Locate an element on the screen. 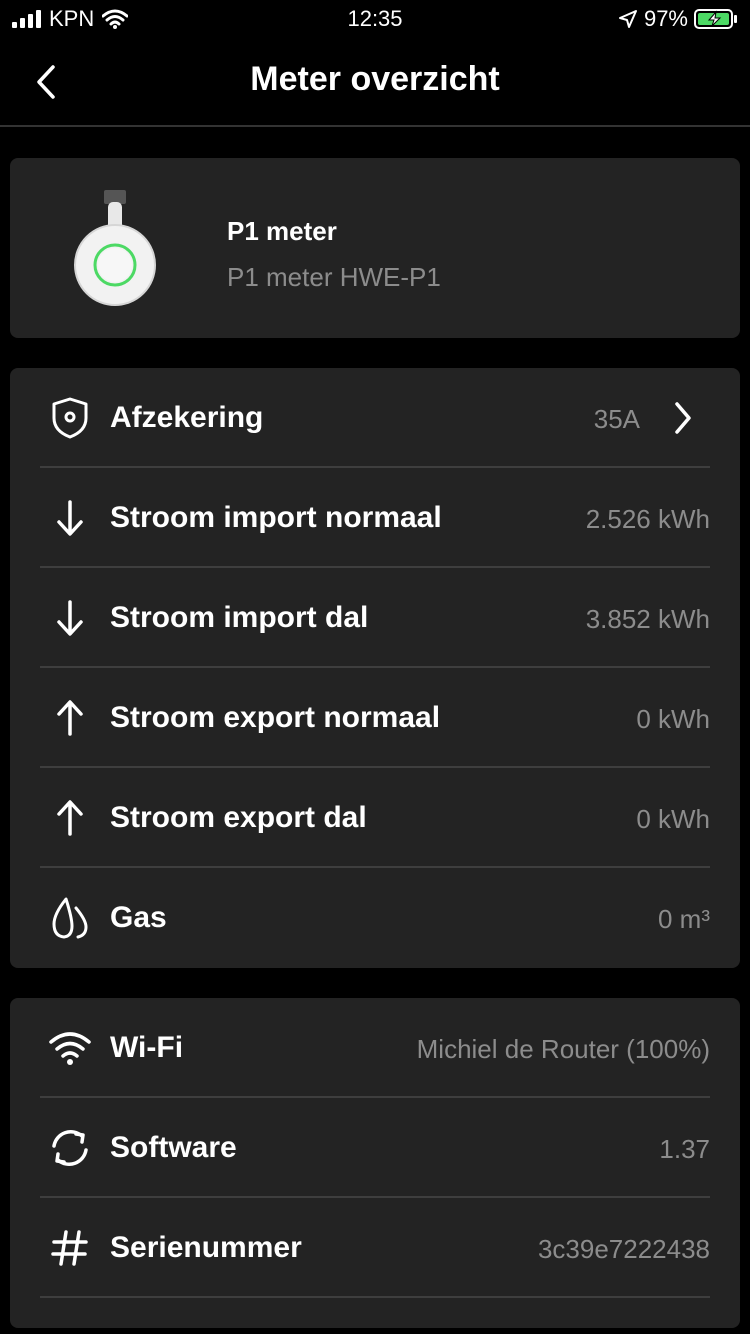 This screenshot has height=1334, width=750. row-label: Gas is located at coordinates (138, 917).